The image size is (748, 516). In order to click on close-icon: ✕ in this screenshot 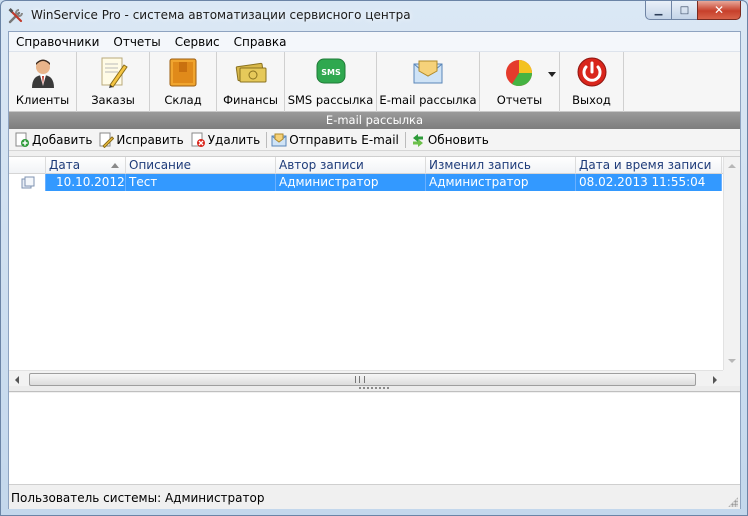, I will do `click(719, 10)`.